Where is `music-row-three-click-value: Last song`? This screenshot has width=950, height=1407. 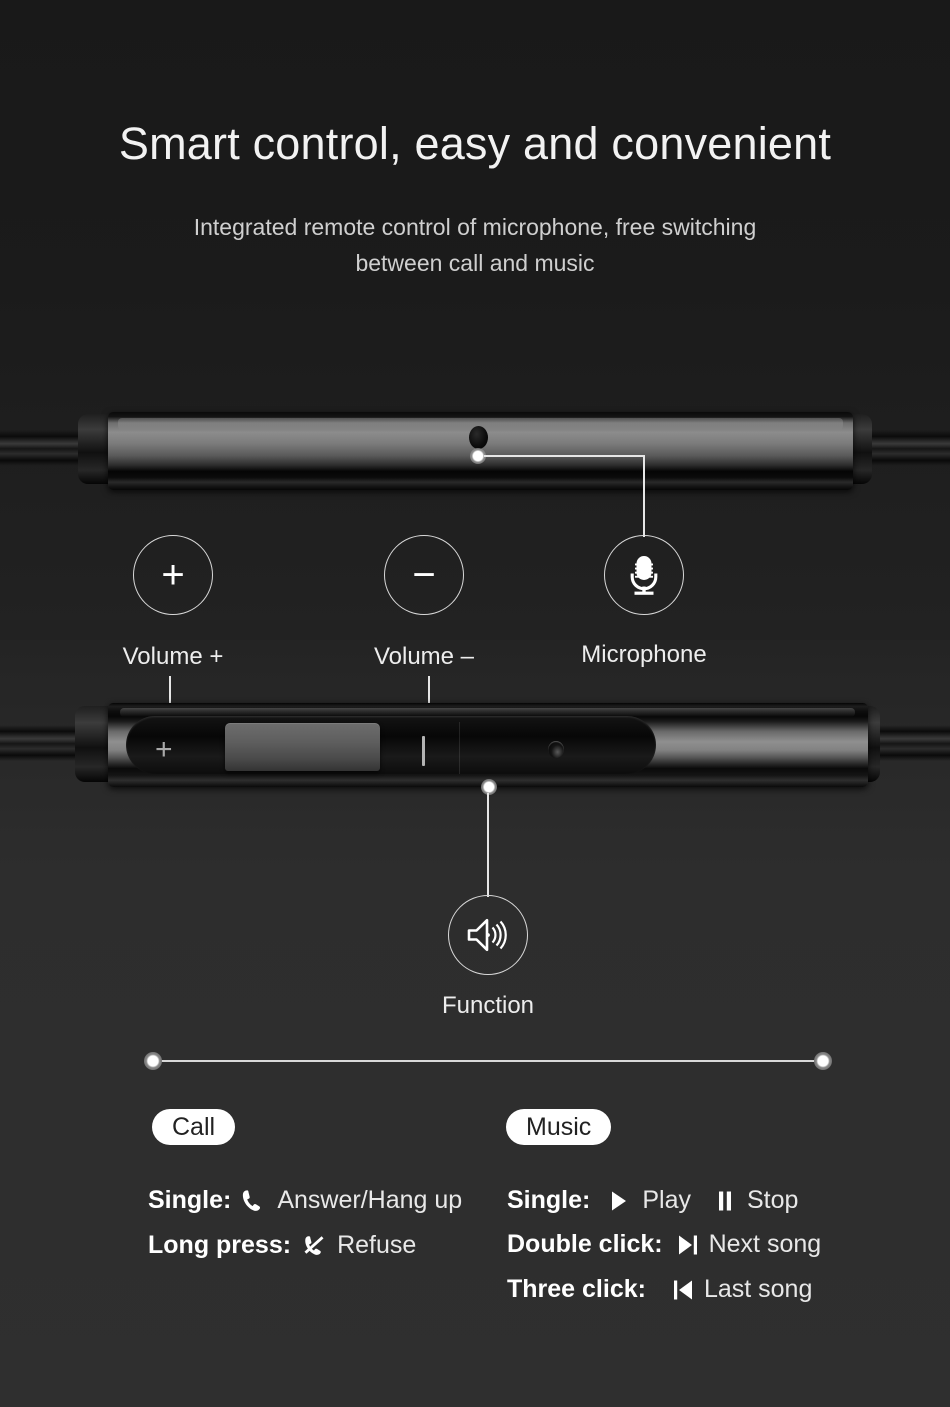
music-row-three-click-value: Last song is located at coordinates (758, 1289).